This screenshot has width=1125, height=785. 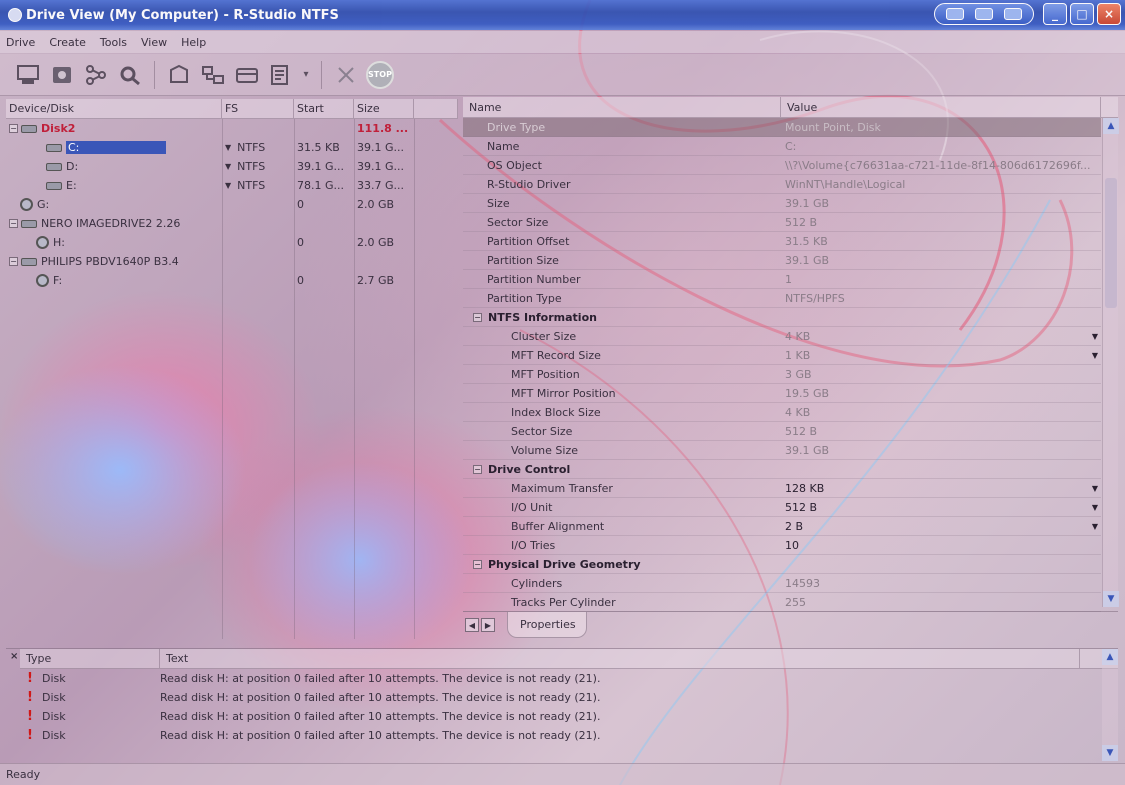 I want to click on stop-icon: STOP, so click(x=380, y=74).